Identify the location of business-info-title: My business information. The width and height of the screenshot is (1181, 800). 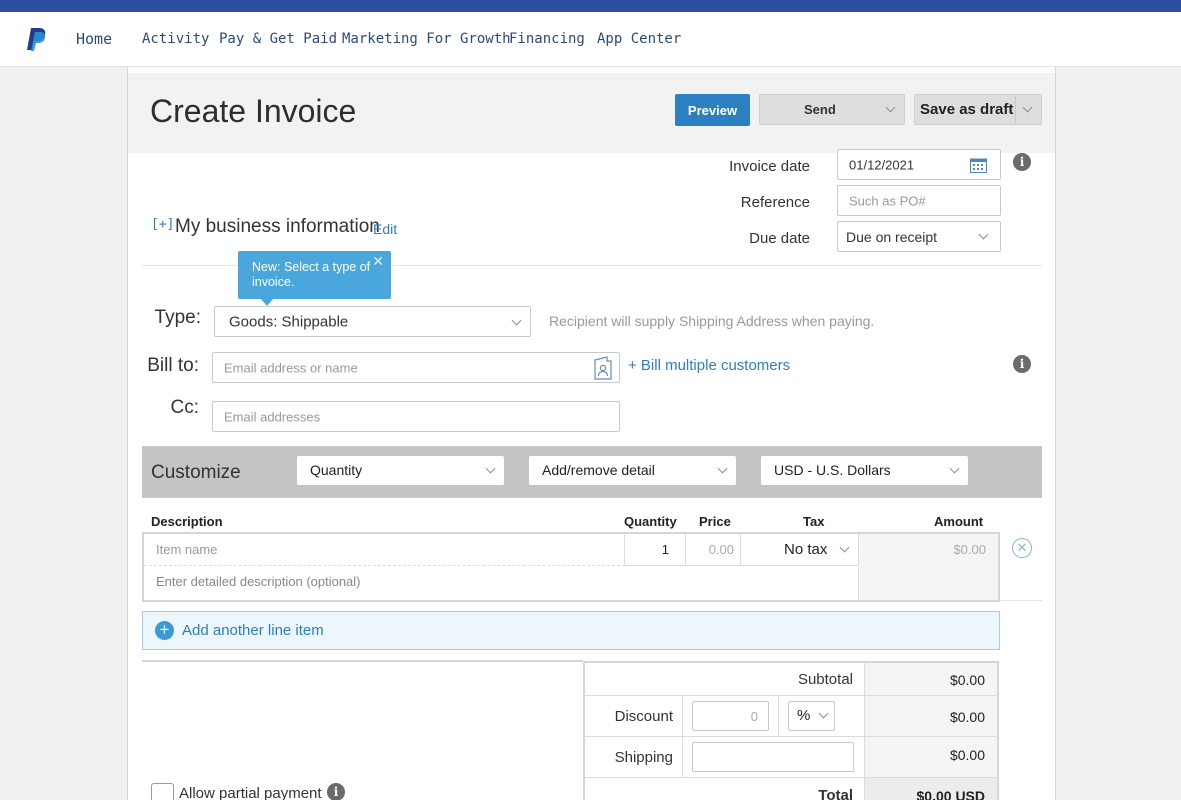
(277, 226).